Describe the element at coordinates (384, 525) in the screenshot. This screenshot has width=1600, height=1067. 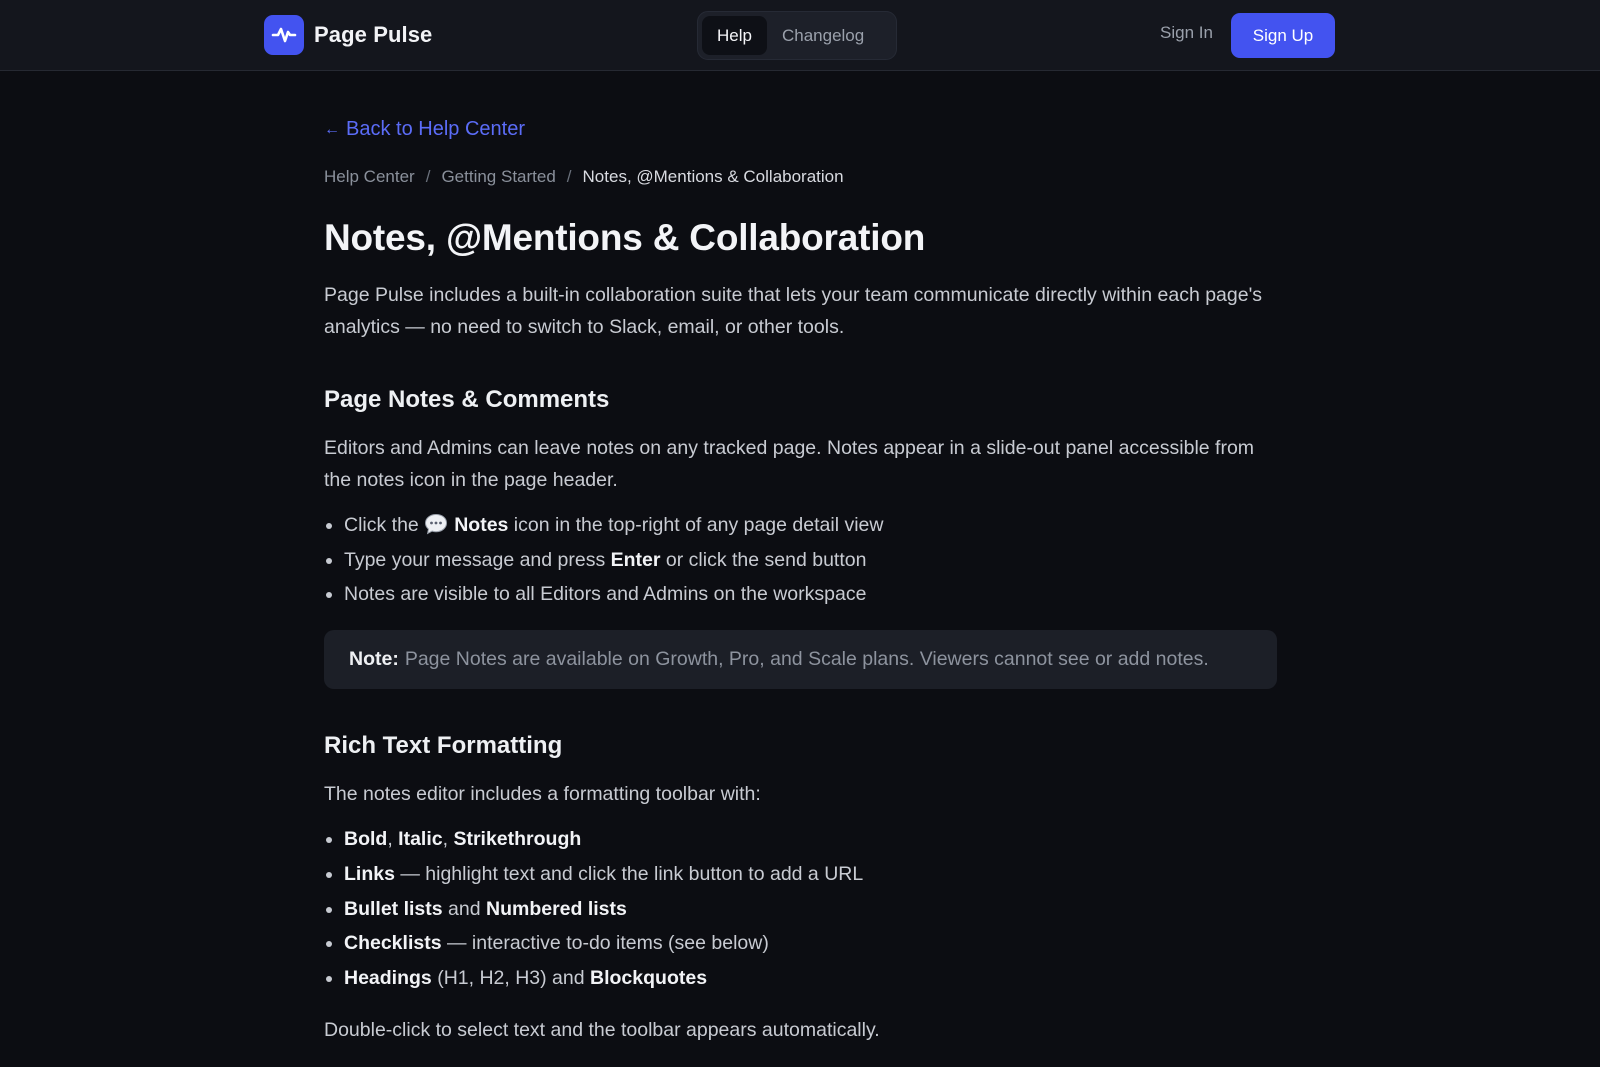
I see `list-item-text: Click the` at that location.